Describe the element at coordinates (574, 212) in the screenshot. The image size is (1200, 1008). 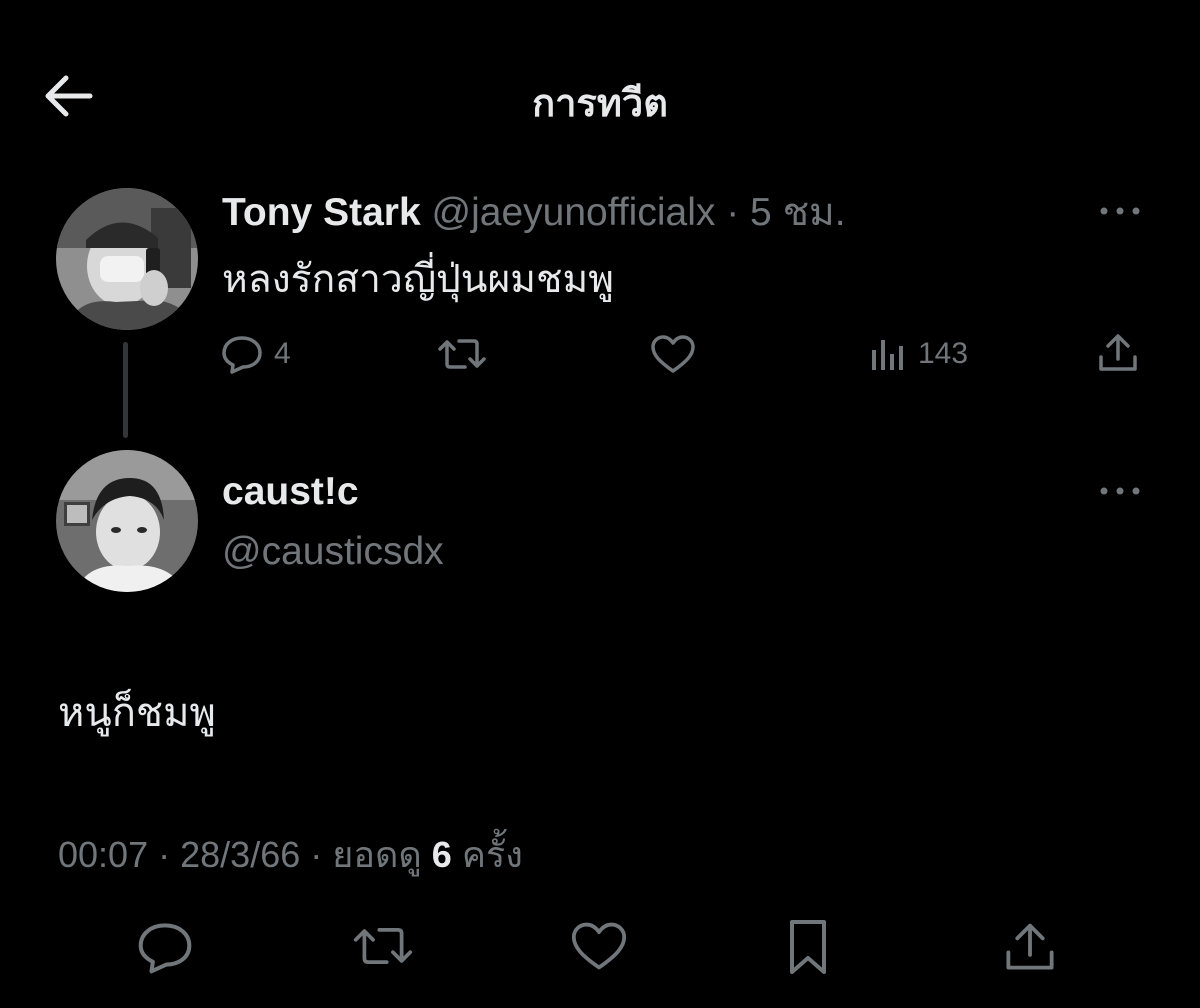
I see `user-handle: @jaeyunofficialx` at that location.